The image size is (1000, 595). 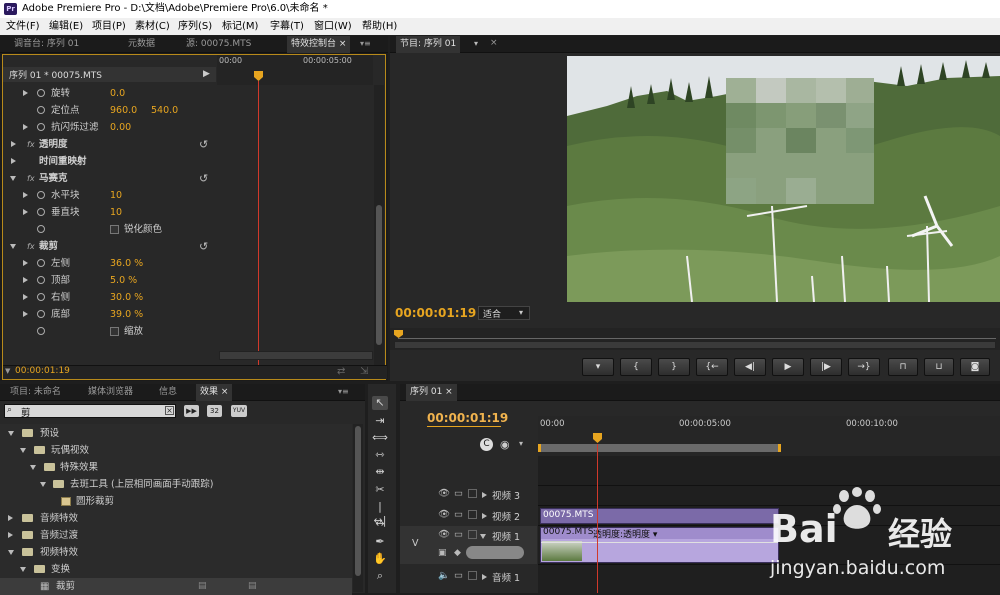 I want to click on tab-effects: 效果 ×, so click(x=214, y=392).